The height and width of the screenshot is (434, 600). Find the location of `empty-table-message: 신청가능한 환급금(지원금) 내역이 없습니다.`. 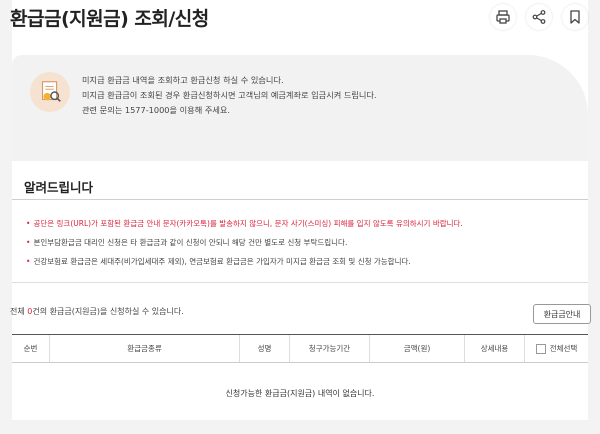

empty-table-message: 신청가능한 환급금(지원금) 내역이 없습니다. is located at coordinates (300, 393).